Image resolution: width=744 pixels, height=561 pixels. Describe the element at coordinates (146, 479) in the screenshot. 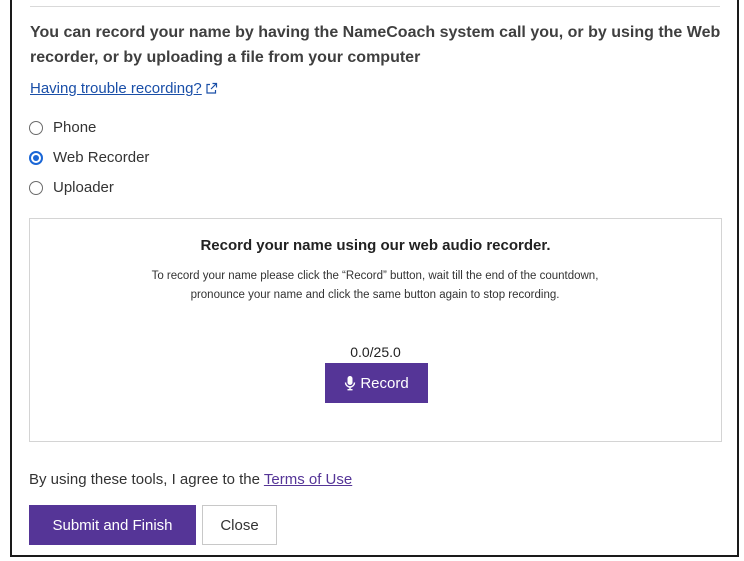

I see `agree-text: By using these tools, I agree to the` at that location.